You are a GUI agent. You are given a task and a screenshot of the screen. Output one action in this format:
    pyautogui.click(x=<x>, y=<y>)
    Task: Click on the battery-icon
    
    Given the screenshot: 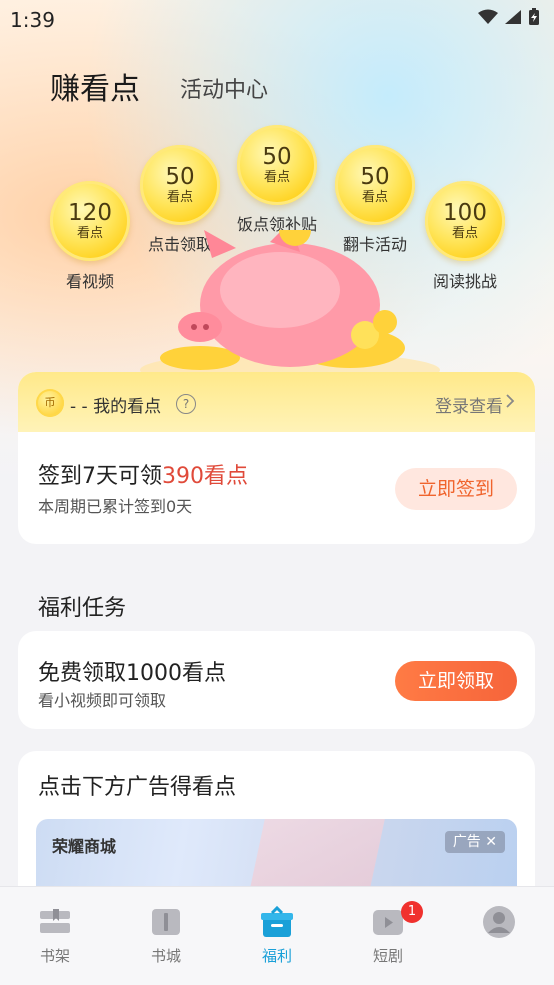 What is the action you would take?
    pyautogui.click(x=534, y=16)
    